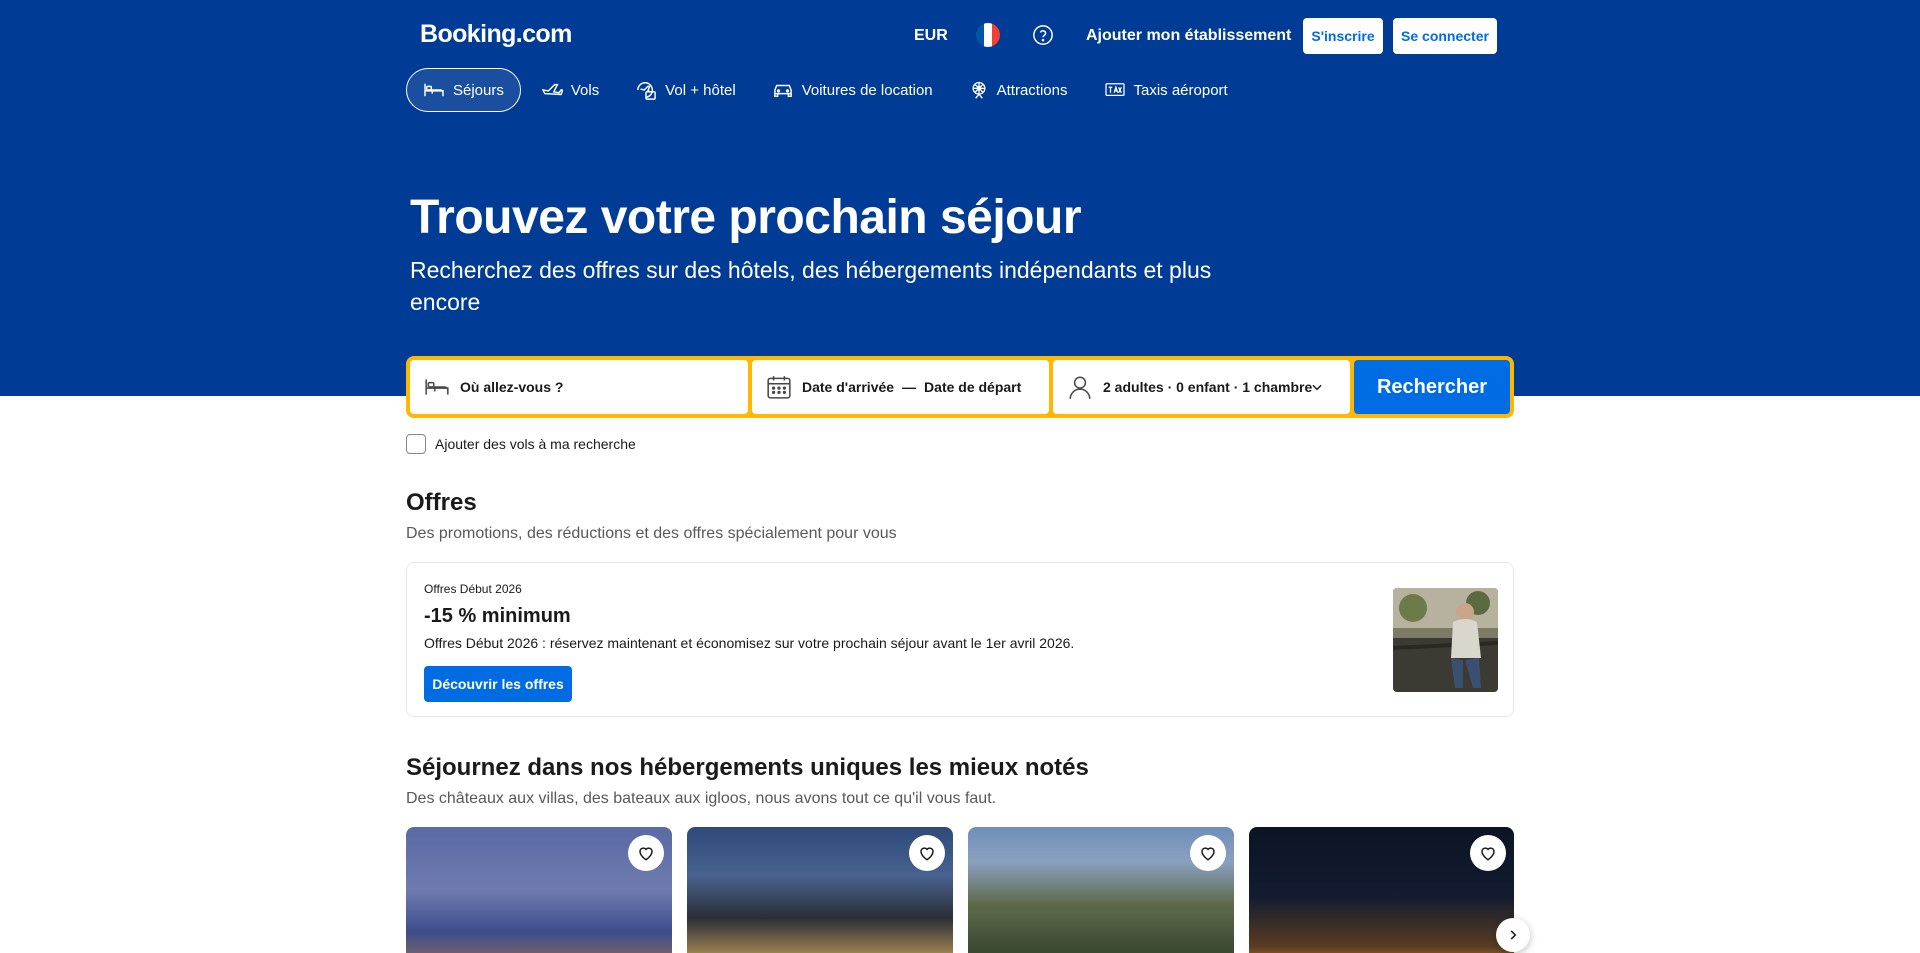 This screenshot has height=953, width=1920. Describe the element at coordinates (782, 91) in the screenshot. I see `car-icon` at that location.